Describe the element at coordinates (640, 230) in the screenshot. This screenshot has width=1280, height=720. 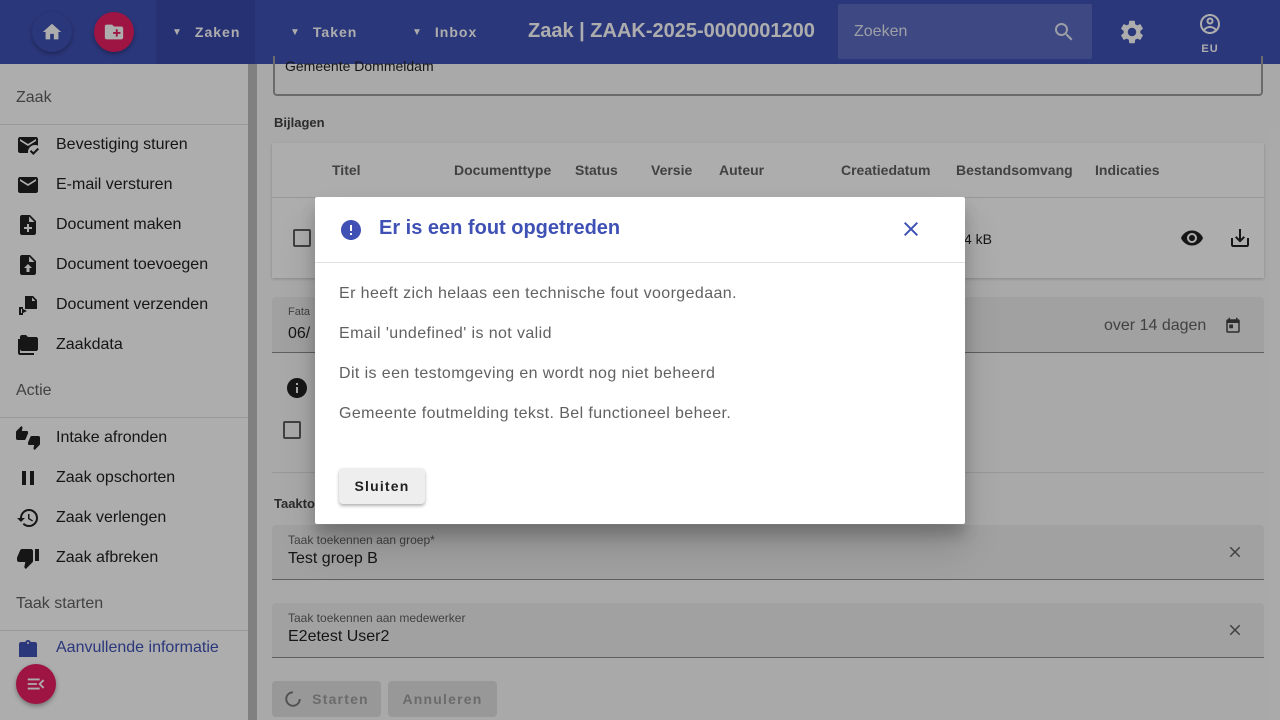
I see `dialog-header: Er is een fout opgetreden` at that location.